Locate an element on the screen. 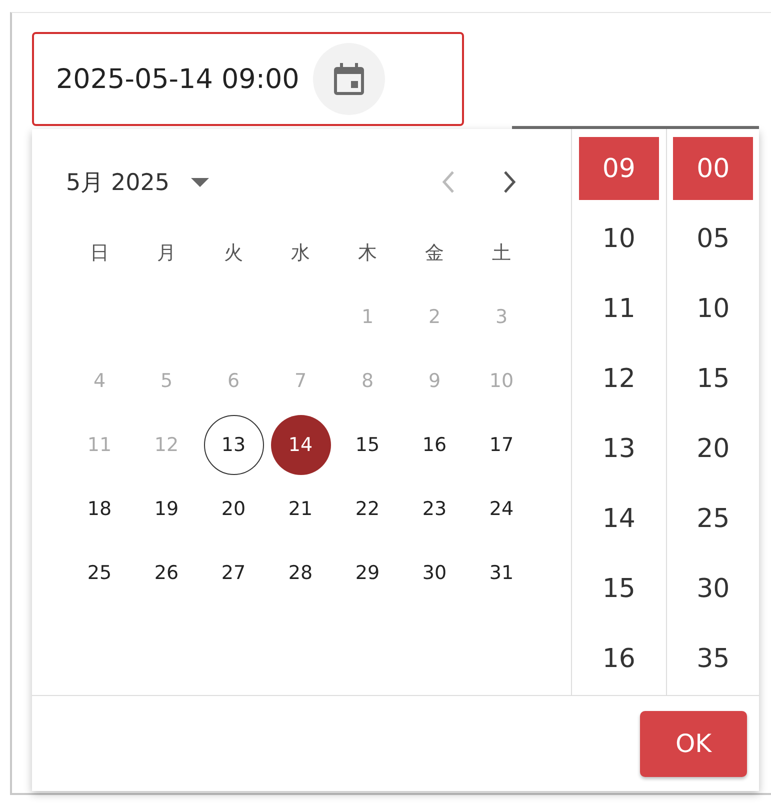 The image size is (771, 804). chevron-right-icon is located at coordinates (509, 182).